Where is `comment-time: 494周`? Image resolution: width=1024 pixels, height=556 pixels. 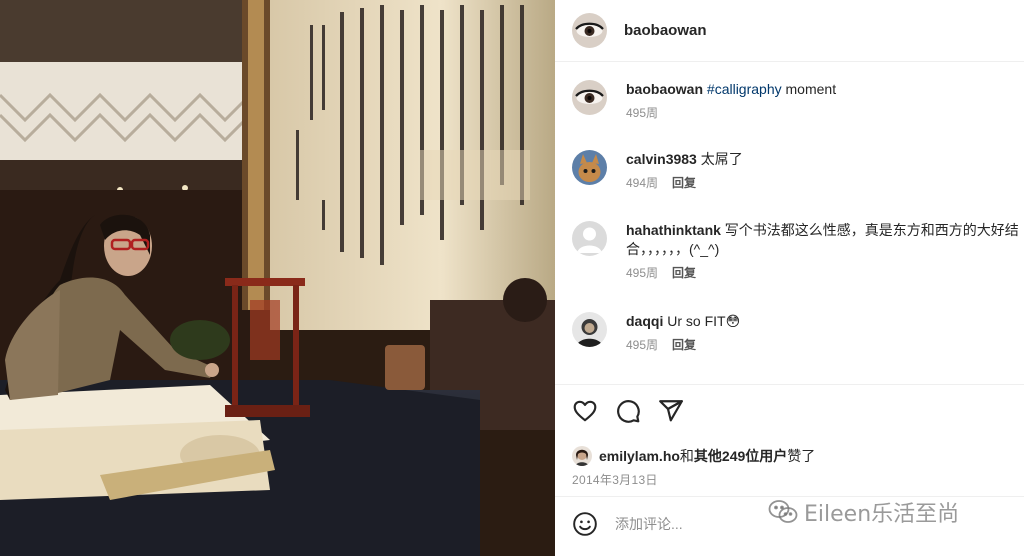 comment-time: 494周 is located at coordinates (642, 183).